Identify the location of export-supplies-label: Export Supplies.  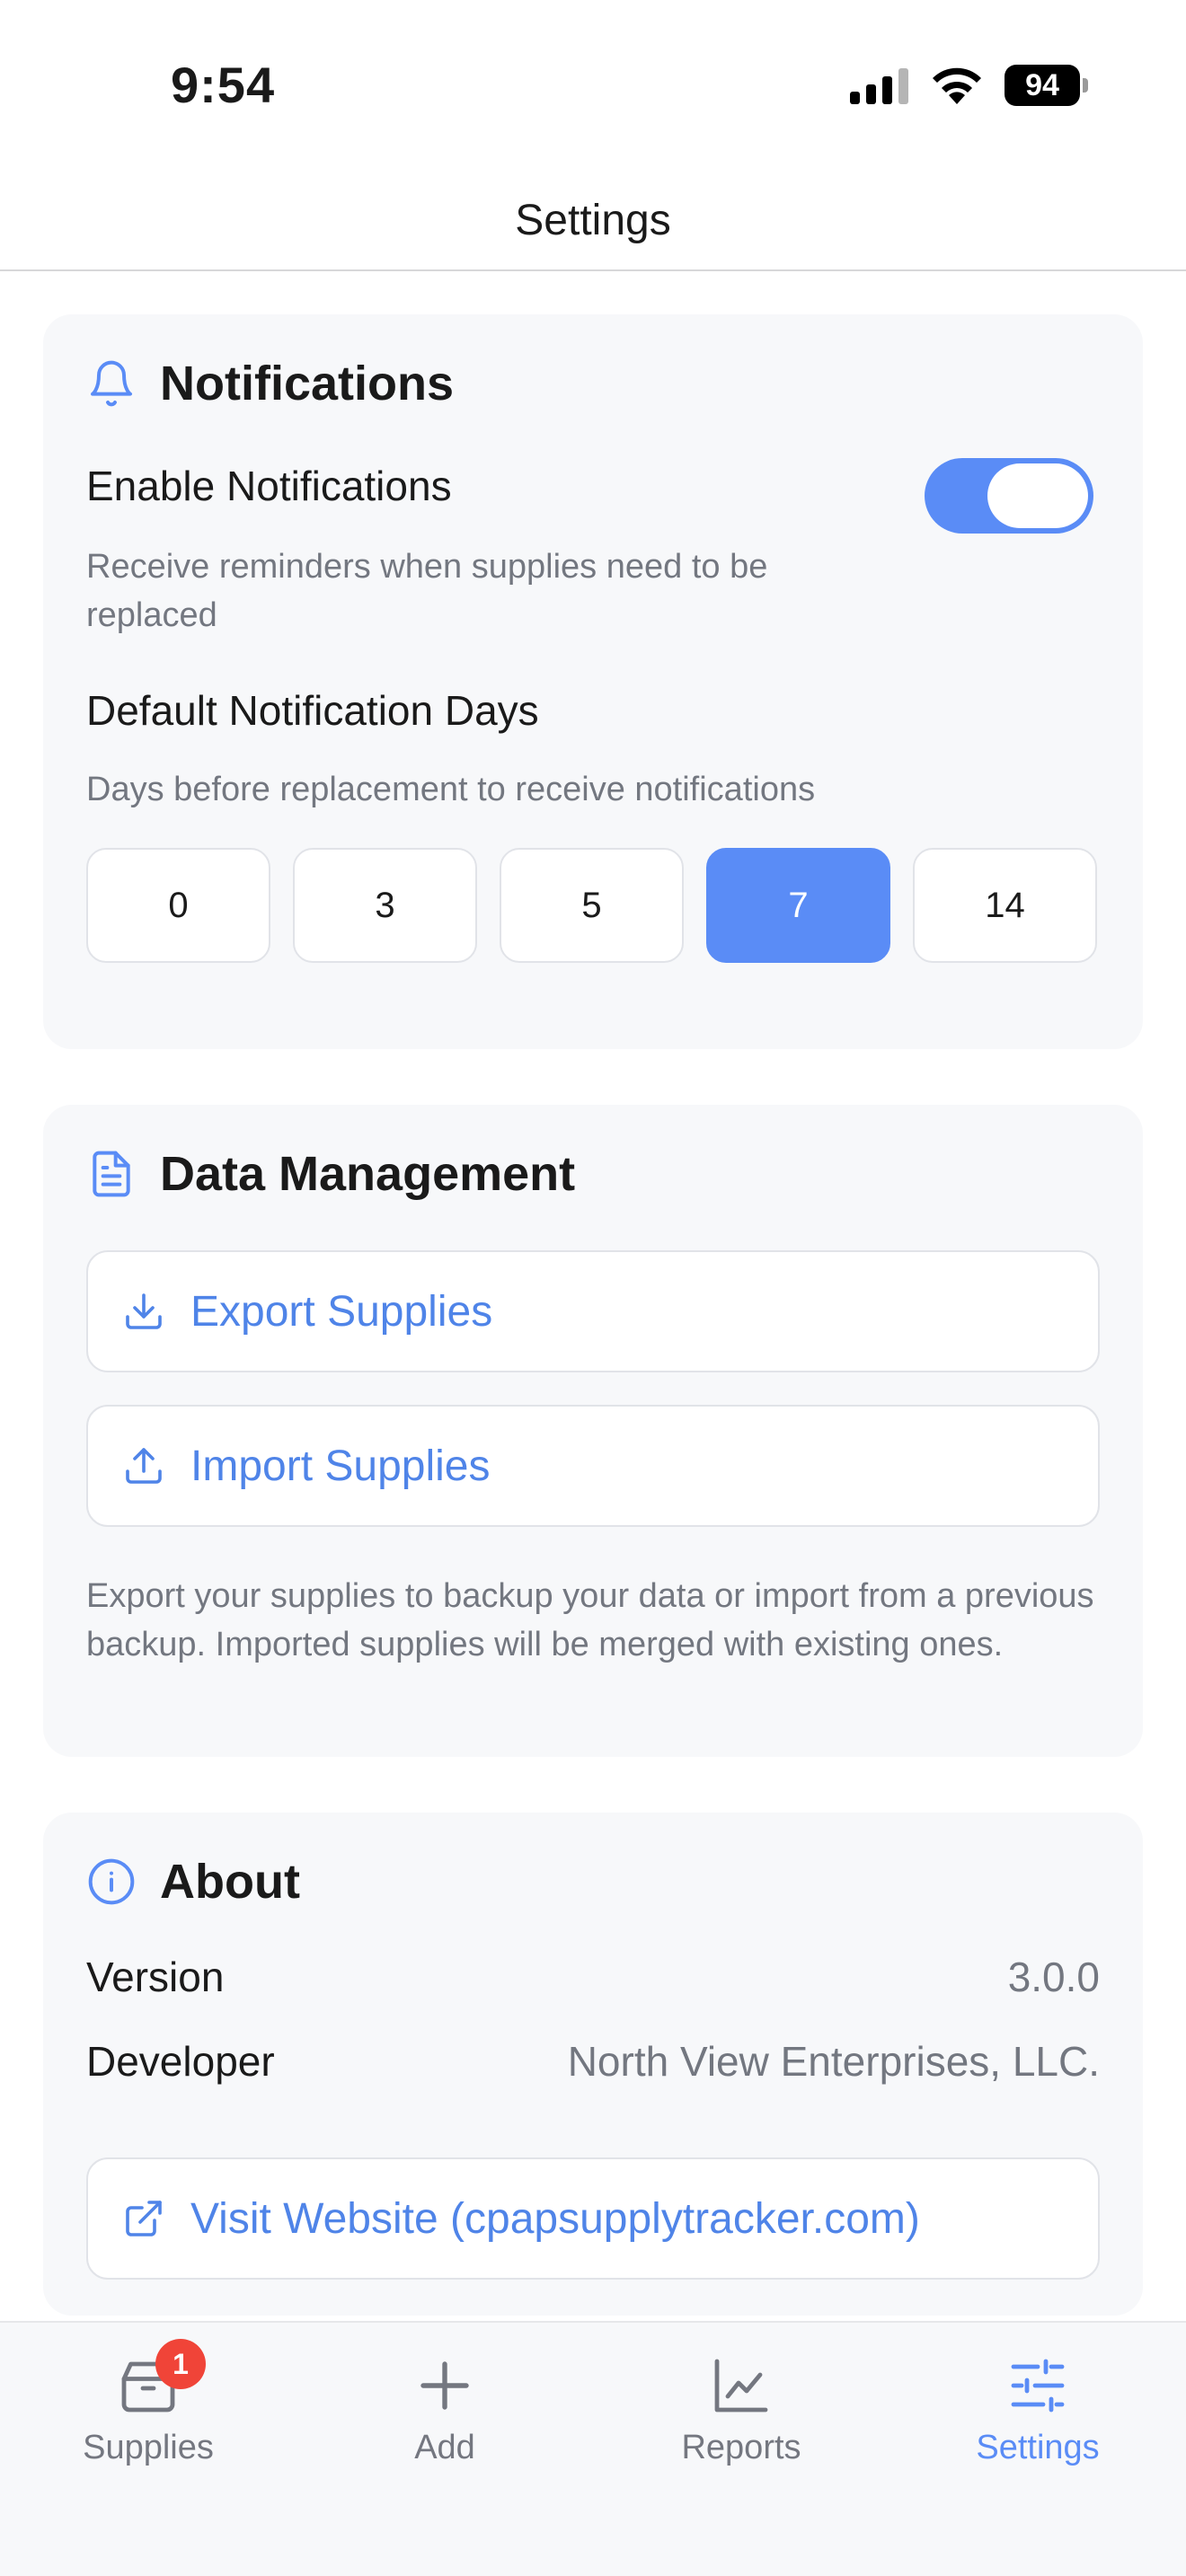
(341, 1311).